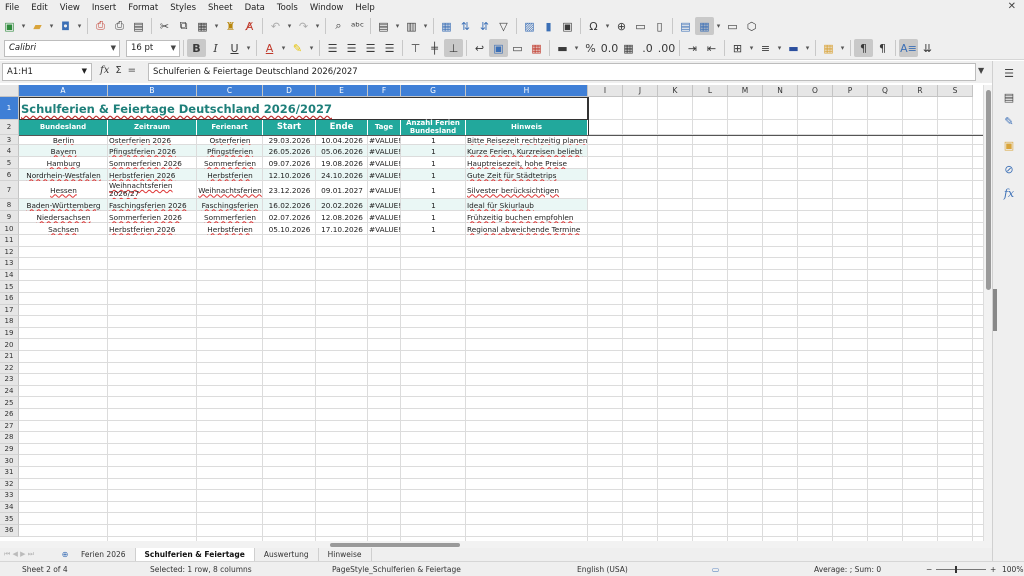 The width and height of the screenshot is (1024, 576). What do you see at coordinates (956, 569) in the screenshot?
I see `zoom-slider-knob` at bounding box center [956, 569].